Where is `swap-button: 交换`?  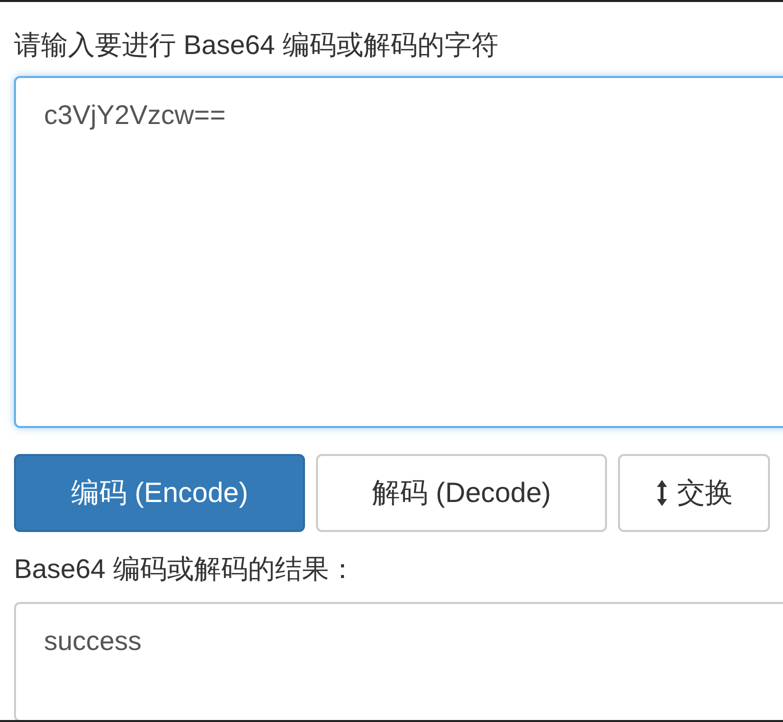 swap-button: 交换 is located at coordinates (694, 493).